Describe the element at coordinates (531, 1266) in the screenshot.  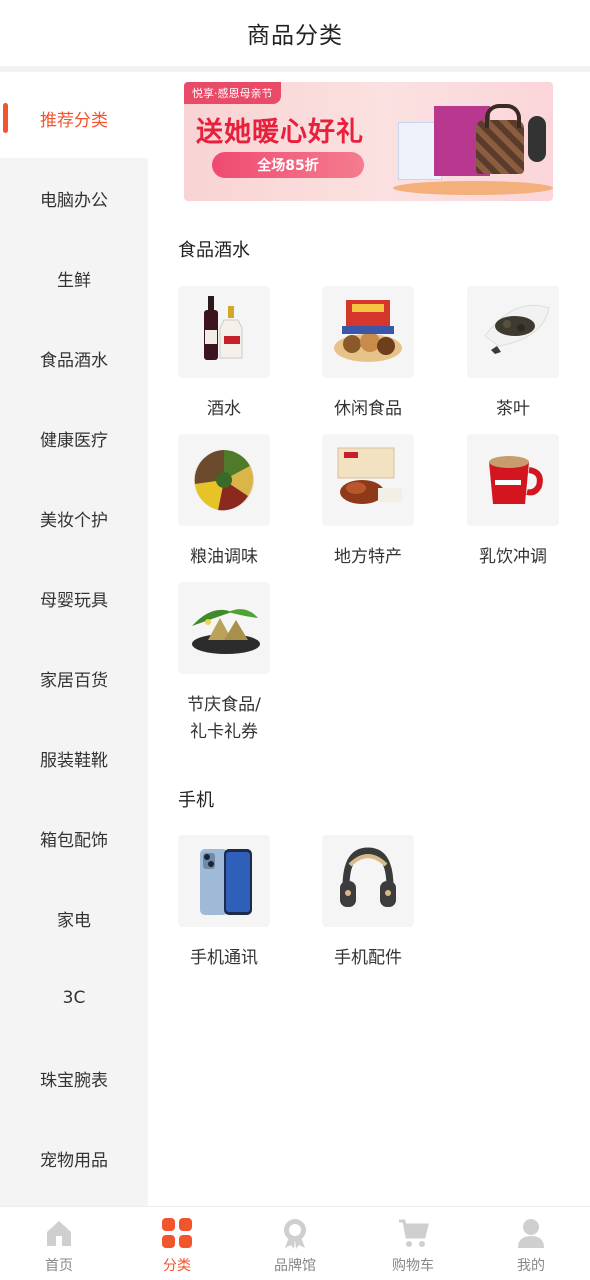
I see `tab-label: 我的` at that location.